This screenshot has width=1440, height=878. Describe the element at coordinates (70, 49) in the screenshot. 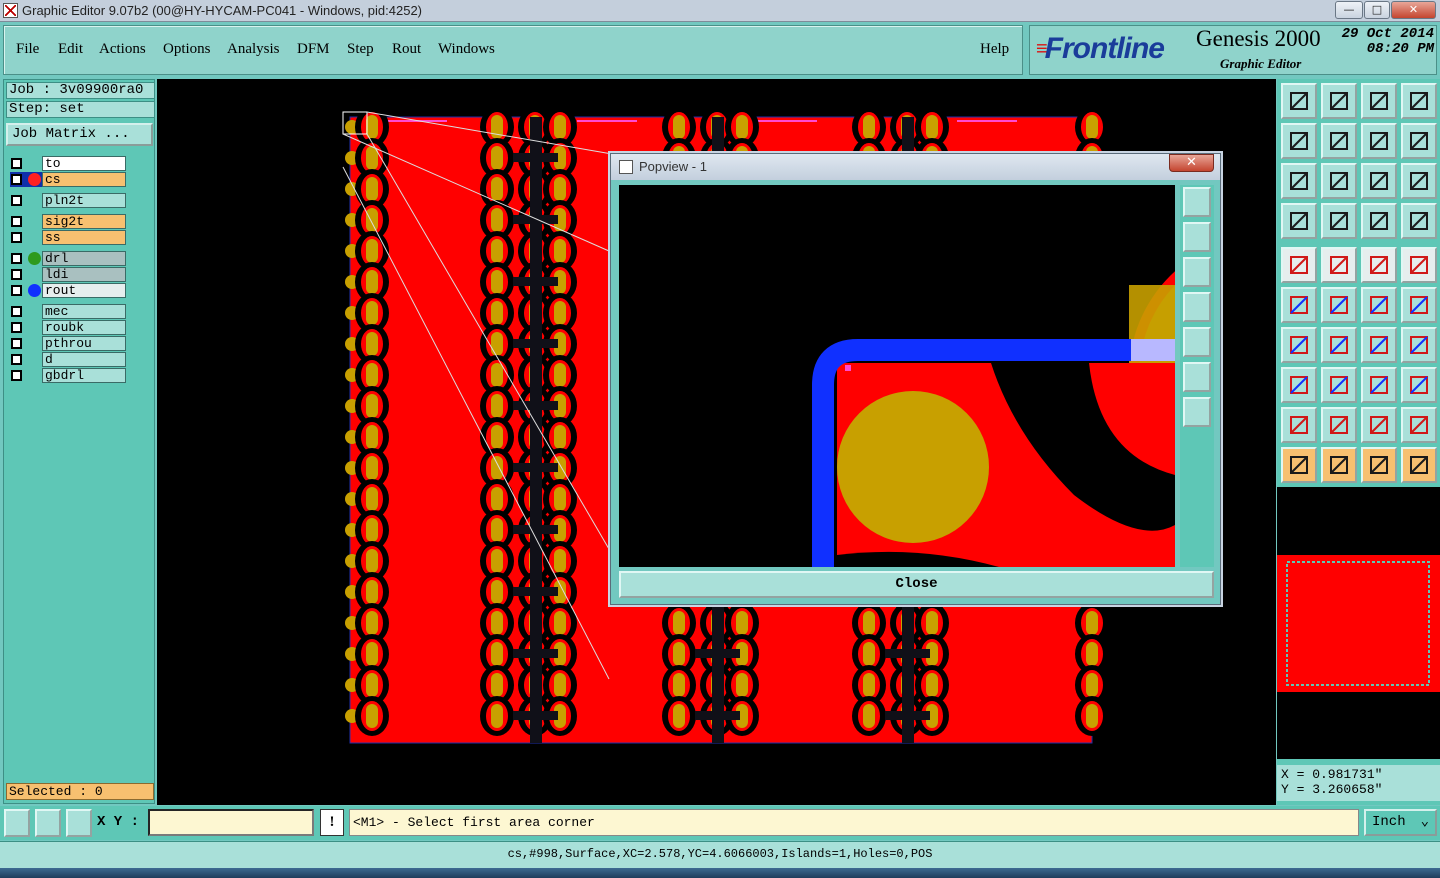

I see `menu-edit: Edit` at that location.